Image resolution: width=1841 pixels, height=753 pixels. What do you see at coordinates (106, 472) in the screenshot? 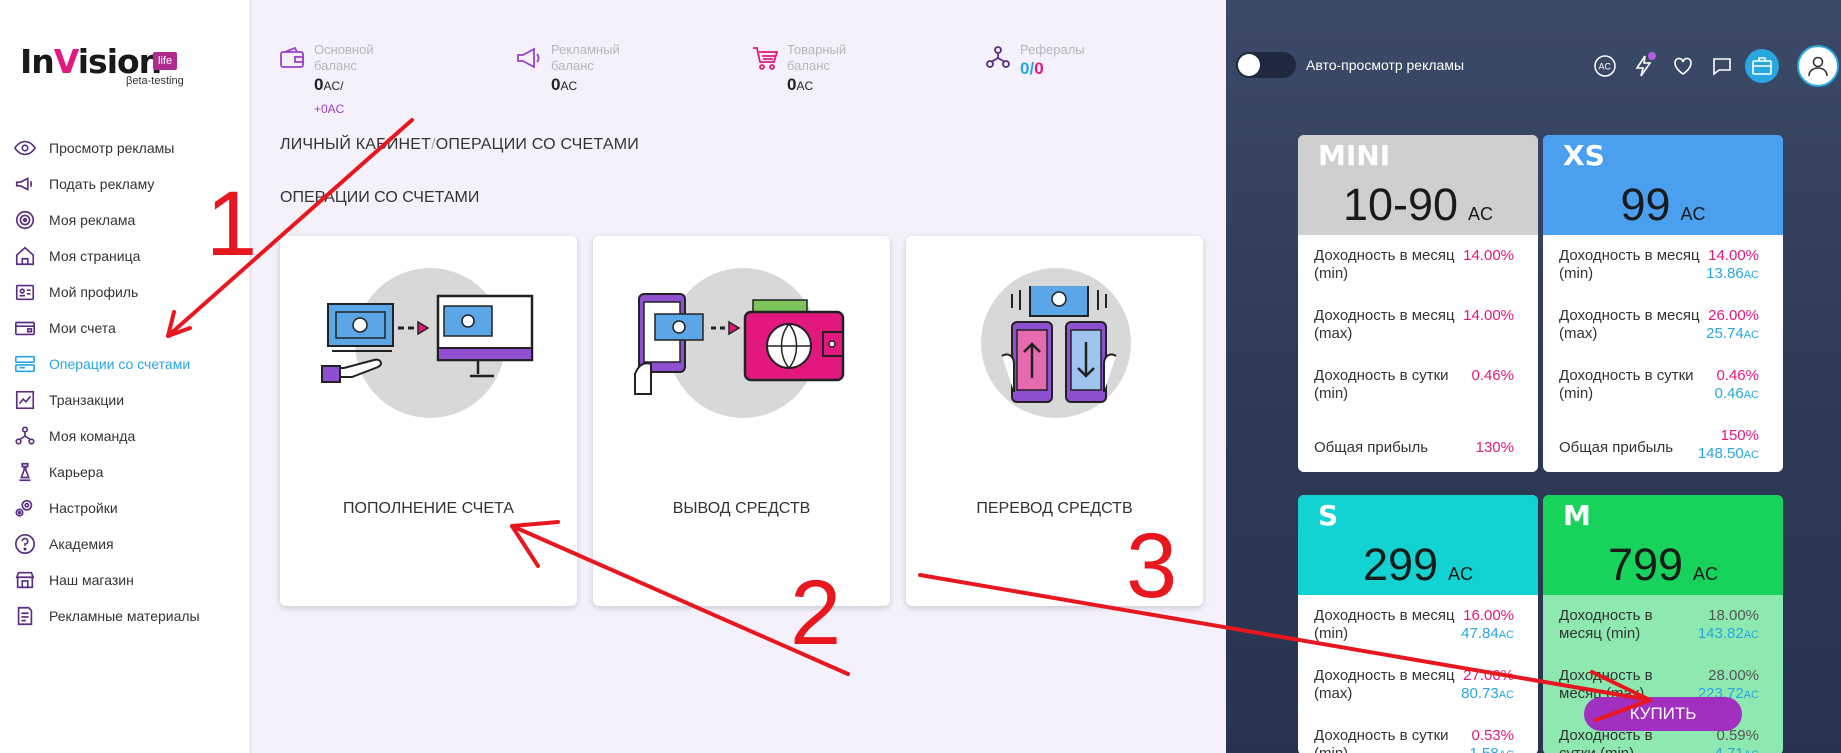
I see `sidebar-item-career: Карьера` at bounding box center [106, 472].